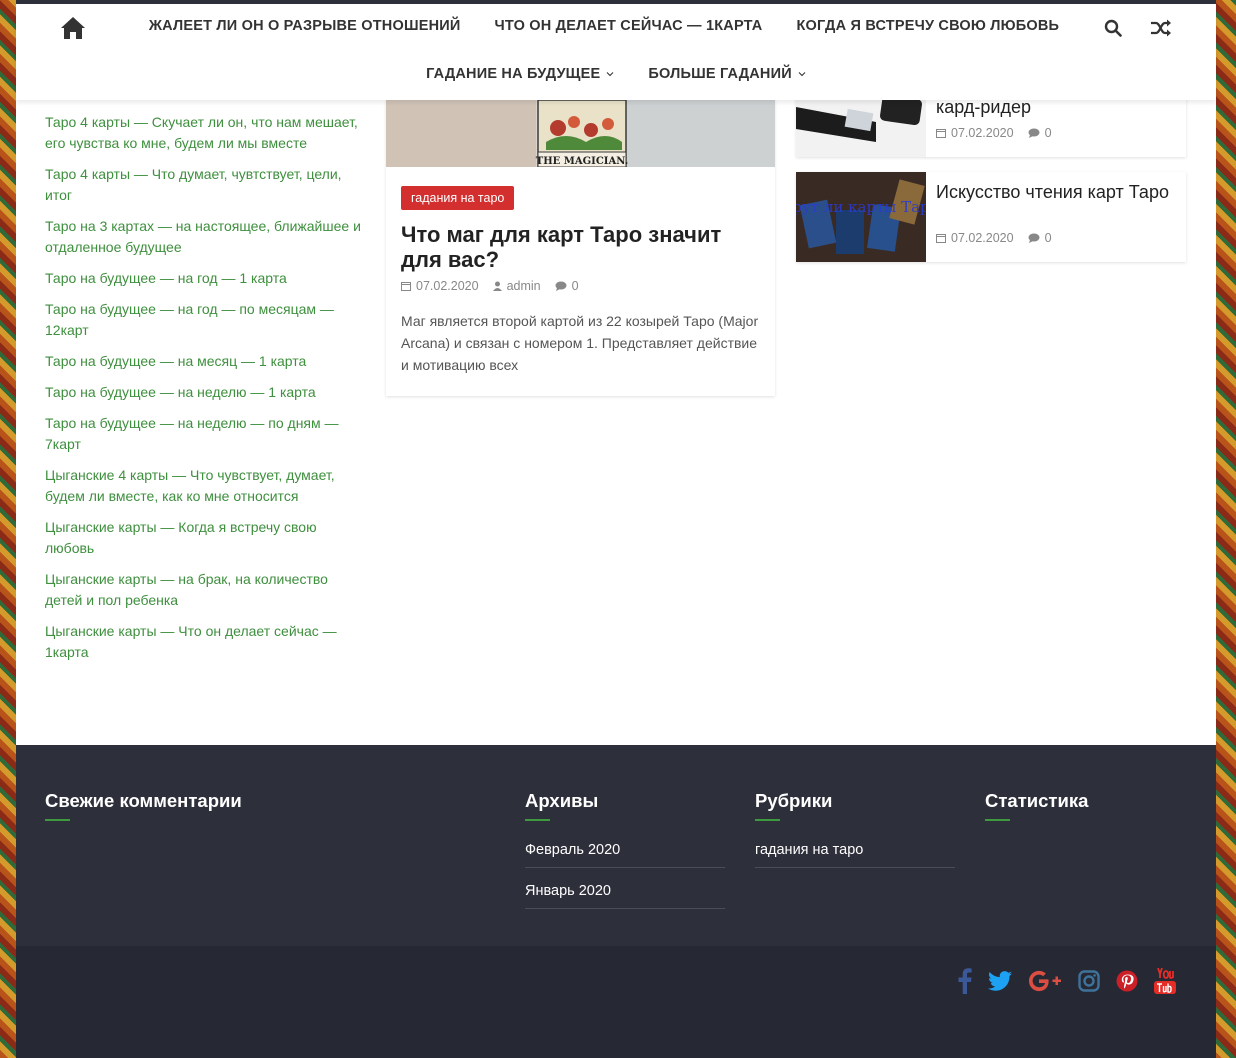 The height and width of the screenshot is (1058, 1236). What do you see at coordinates (523, 286) in the screenshot?
I see `post-author-text: admin` at bounding box center [523, 286].